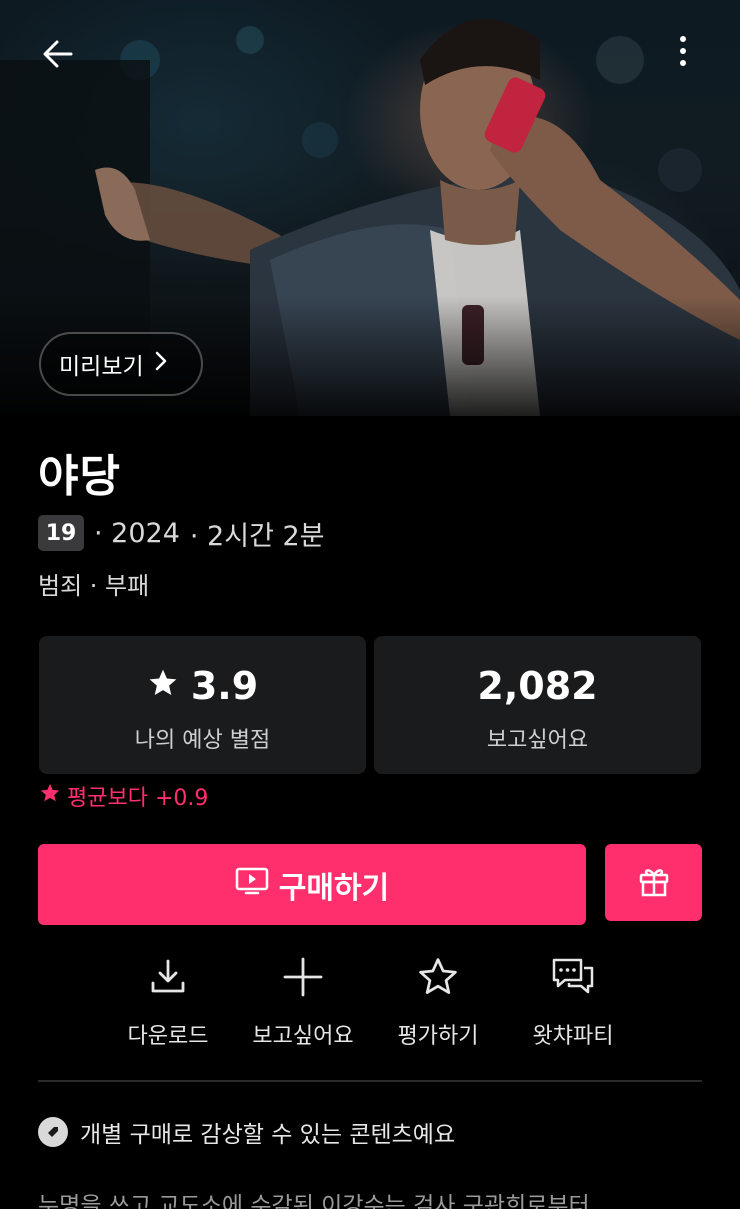  I want to click on meta-row: 19 · 2024 · 2시간 2분, so click(181, 533).